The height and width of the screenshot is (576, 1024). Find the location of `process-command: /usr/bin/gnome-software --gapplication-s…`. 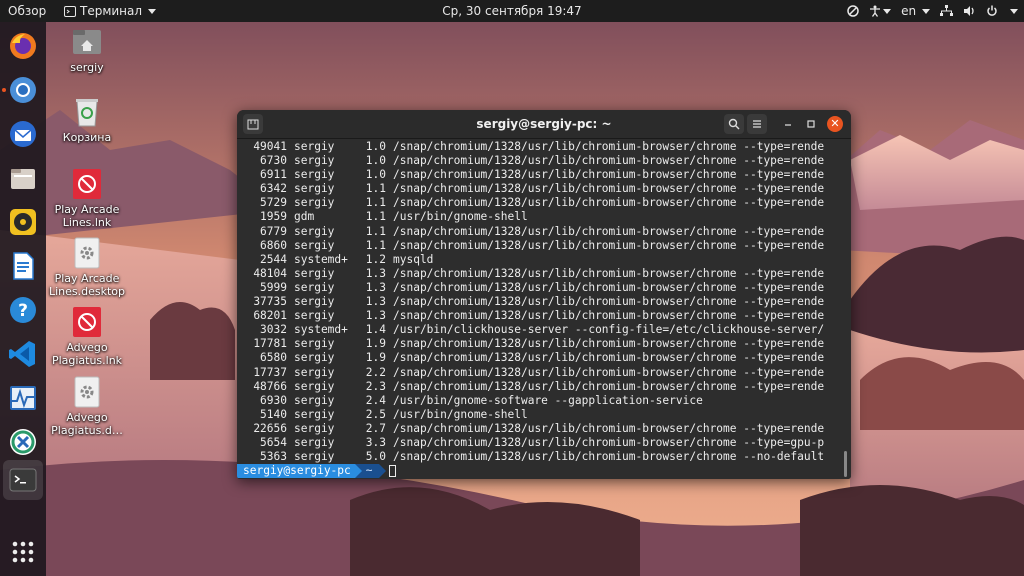

process-command: /usr/bin/gnome-software --gapplication-s… is located at coordinates (548, 400).